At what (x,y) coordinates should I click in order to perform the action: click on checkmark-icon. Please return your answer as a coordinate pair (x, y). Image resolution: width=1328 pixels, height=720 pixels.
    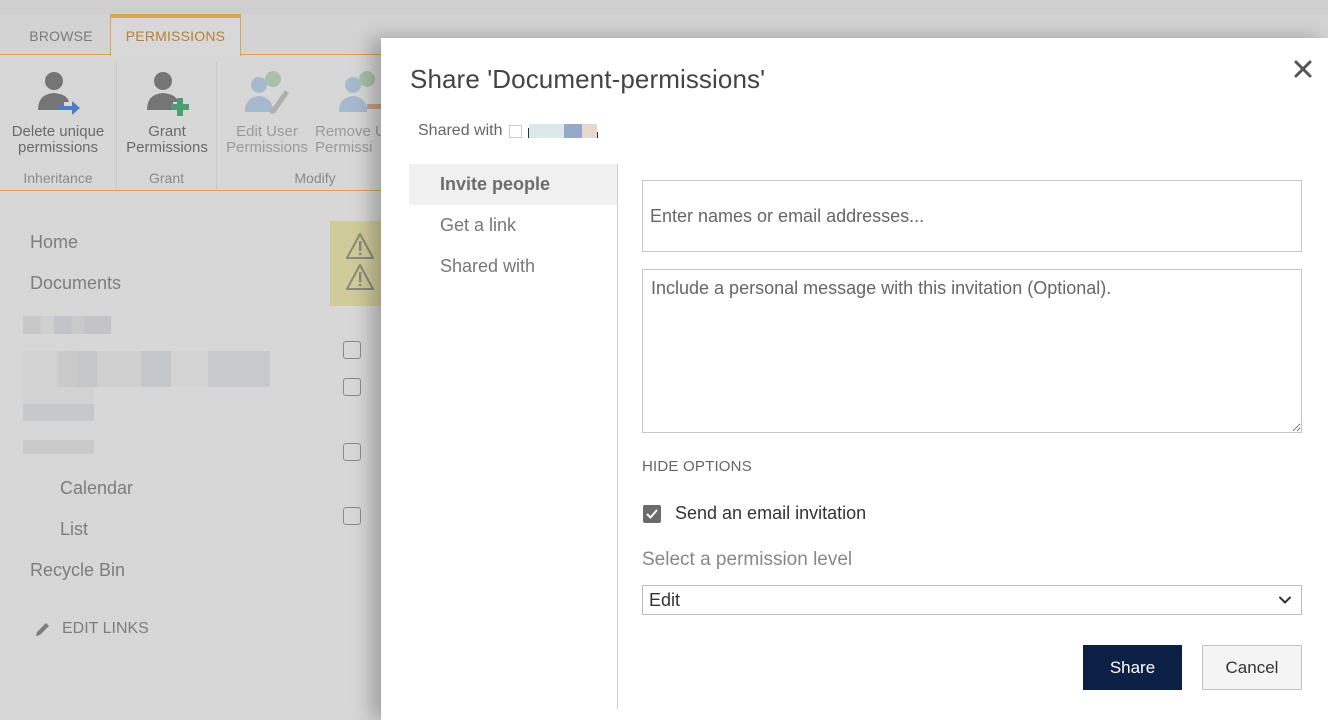
    Looking at the image, I should click on (652, 513).